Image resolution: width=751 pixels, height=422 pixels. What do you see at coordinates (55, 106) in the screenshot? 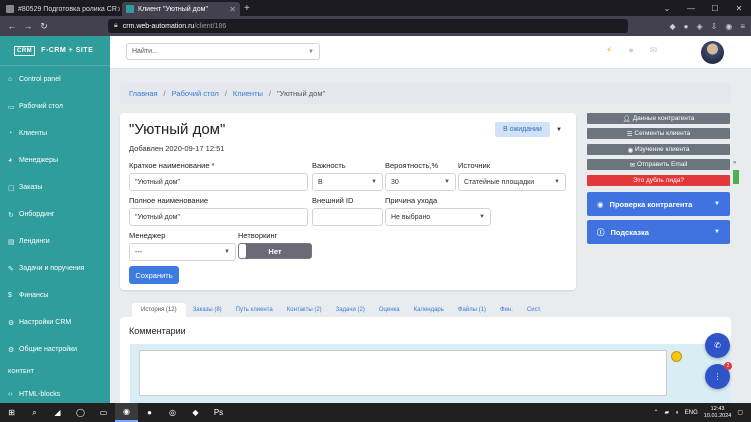
I see `sidebar-item-desktop: ▭ Рабочий стол` at bounding box center [55, 106].